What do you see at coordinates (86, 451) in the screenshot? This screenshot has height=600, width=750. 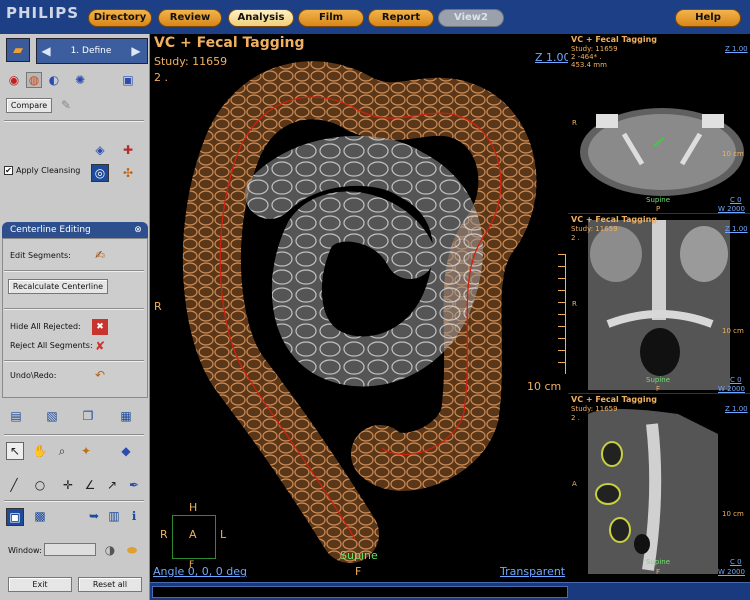 I see `rotate-icon: ✦` at bounding box center [86, 451].